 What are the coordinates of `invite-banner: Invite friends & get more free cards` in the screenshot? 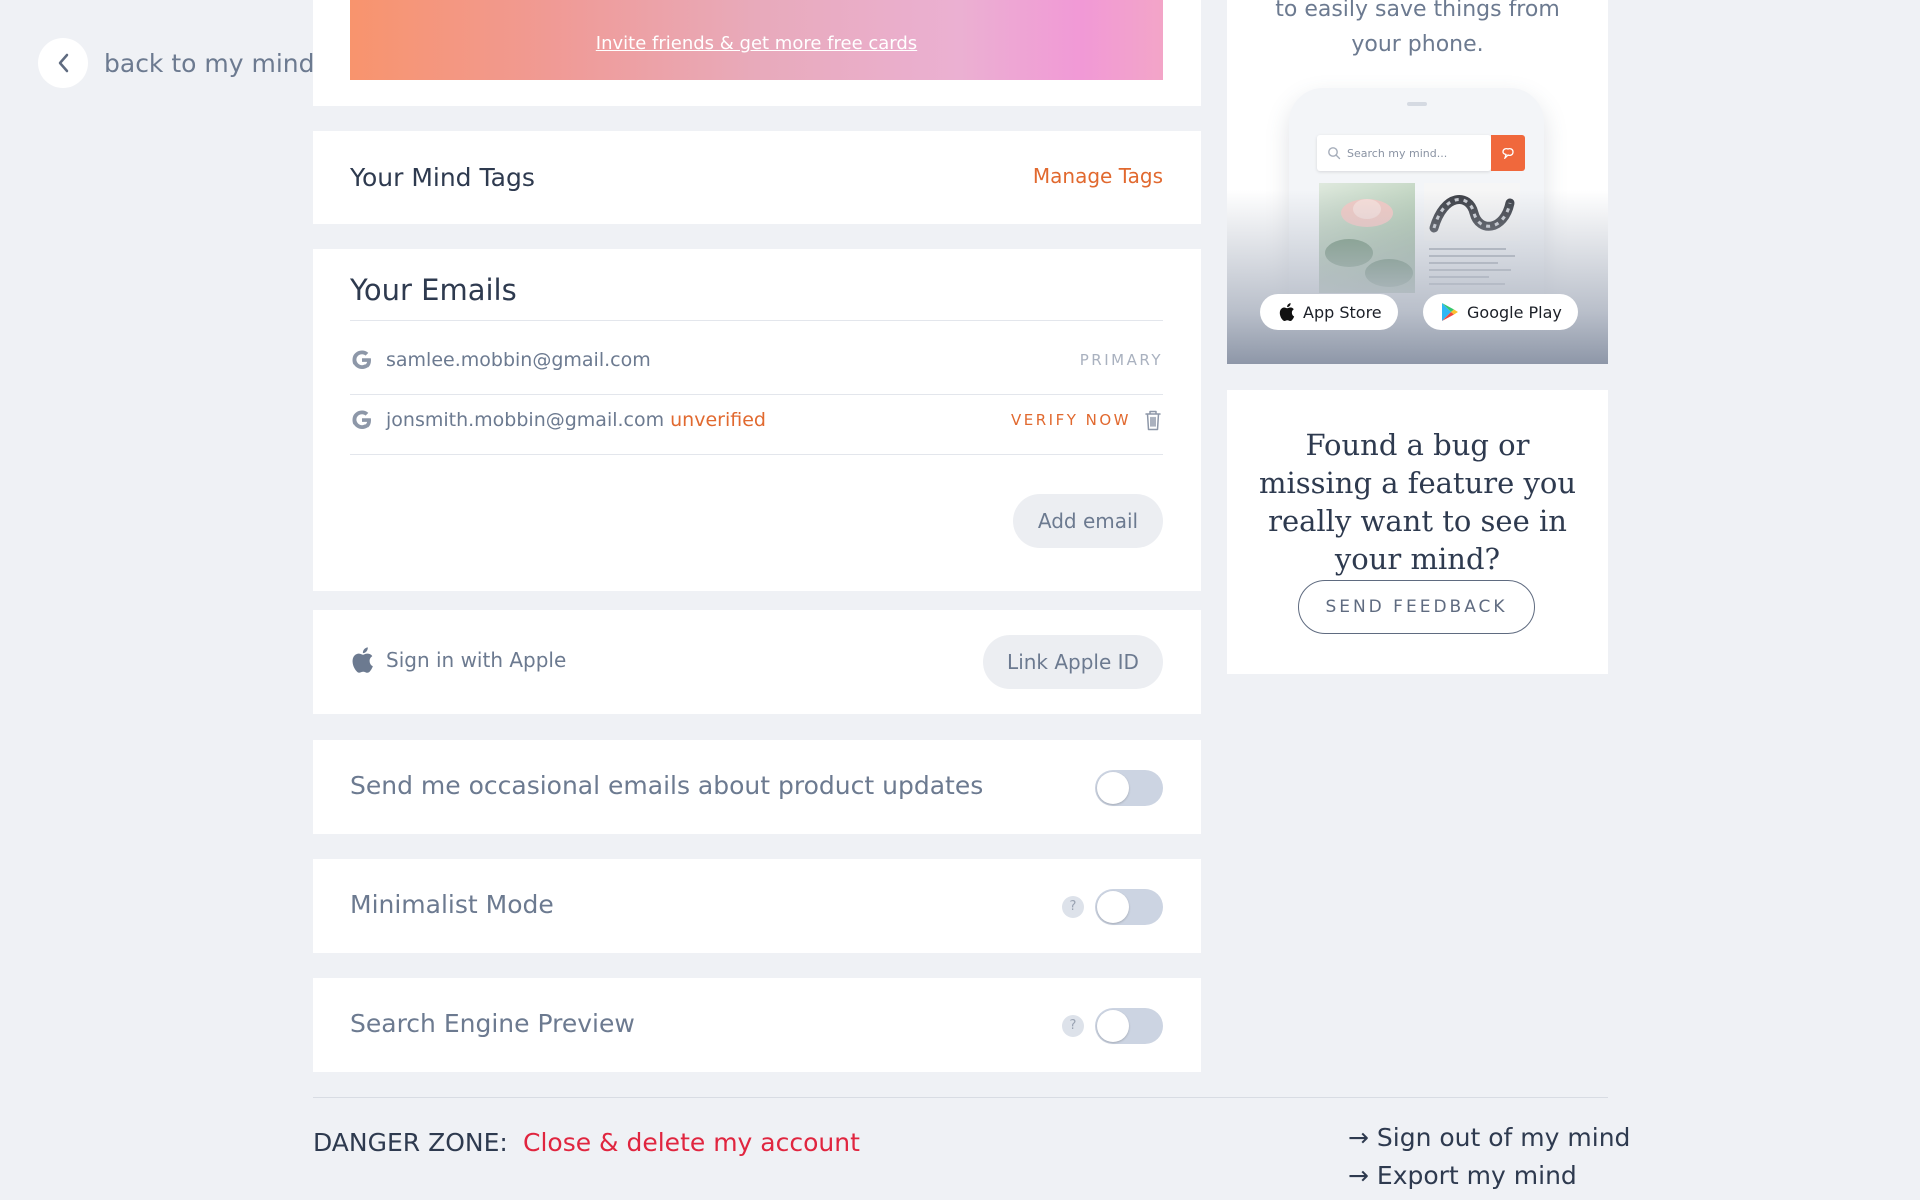 It's located at (756, 40).